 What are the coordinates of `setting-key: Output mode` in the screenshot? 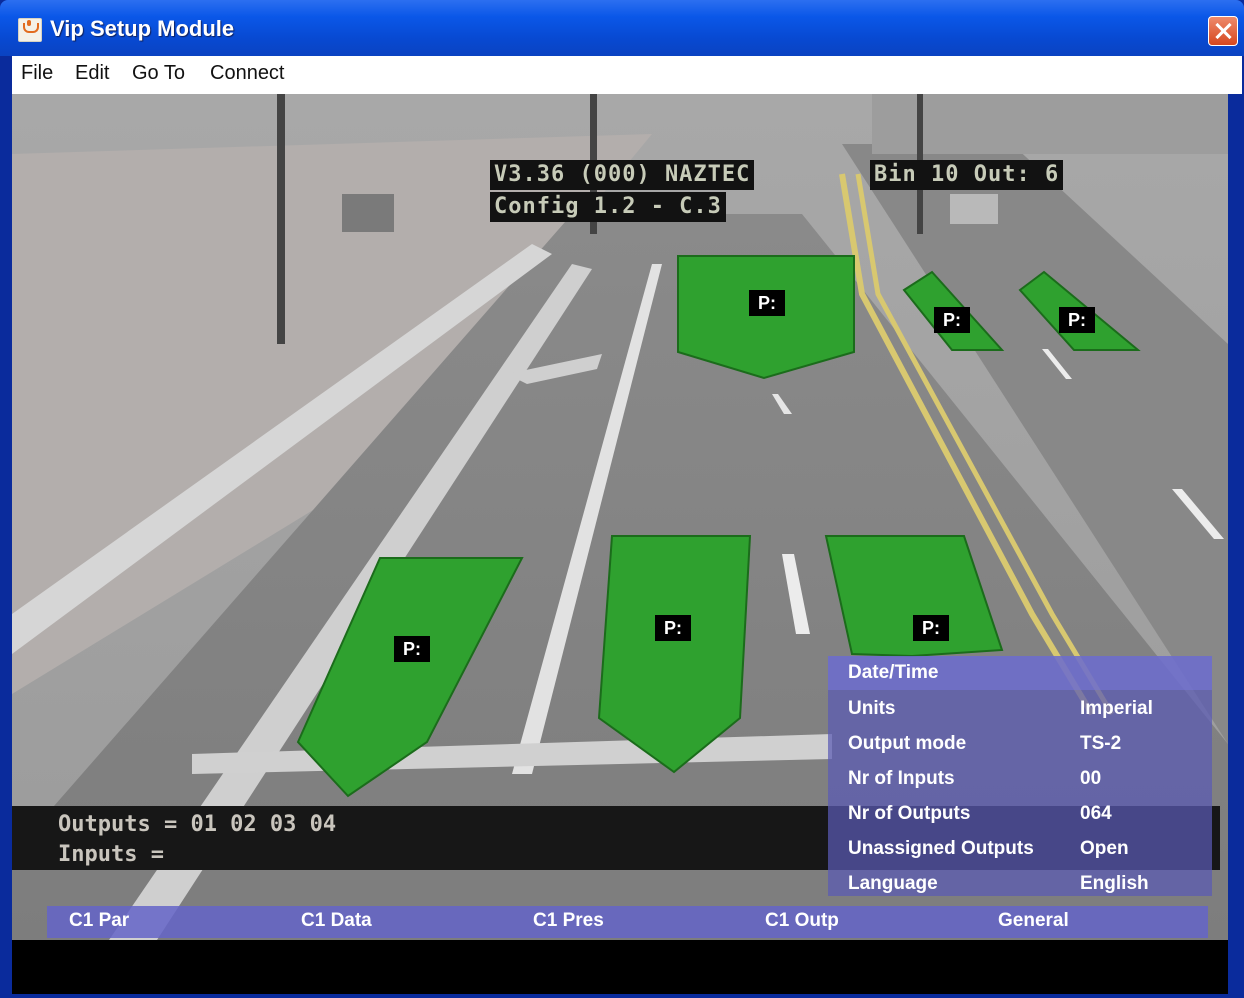 It's located at (907, 743).